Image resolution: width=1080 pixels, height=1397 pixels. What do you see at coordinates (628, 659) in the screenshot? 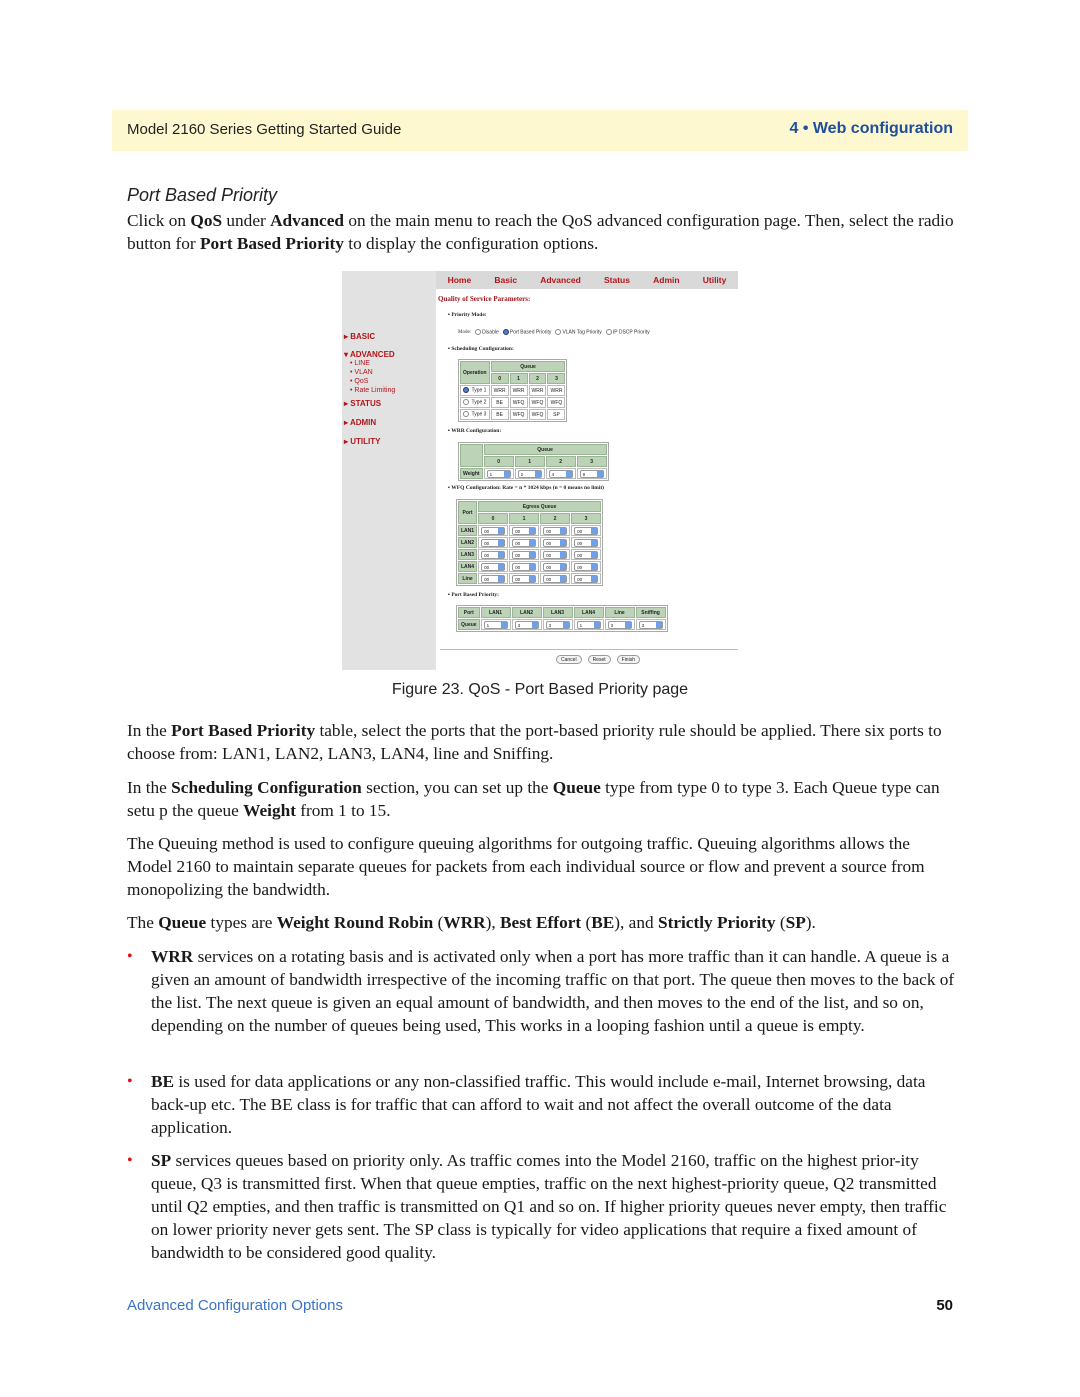
I see `finish-button: Finish` at bounding box center [628, 659].